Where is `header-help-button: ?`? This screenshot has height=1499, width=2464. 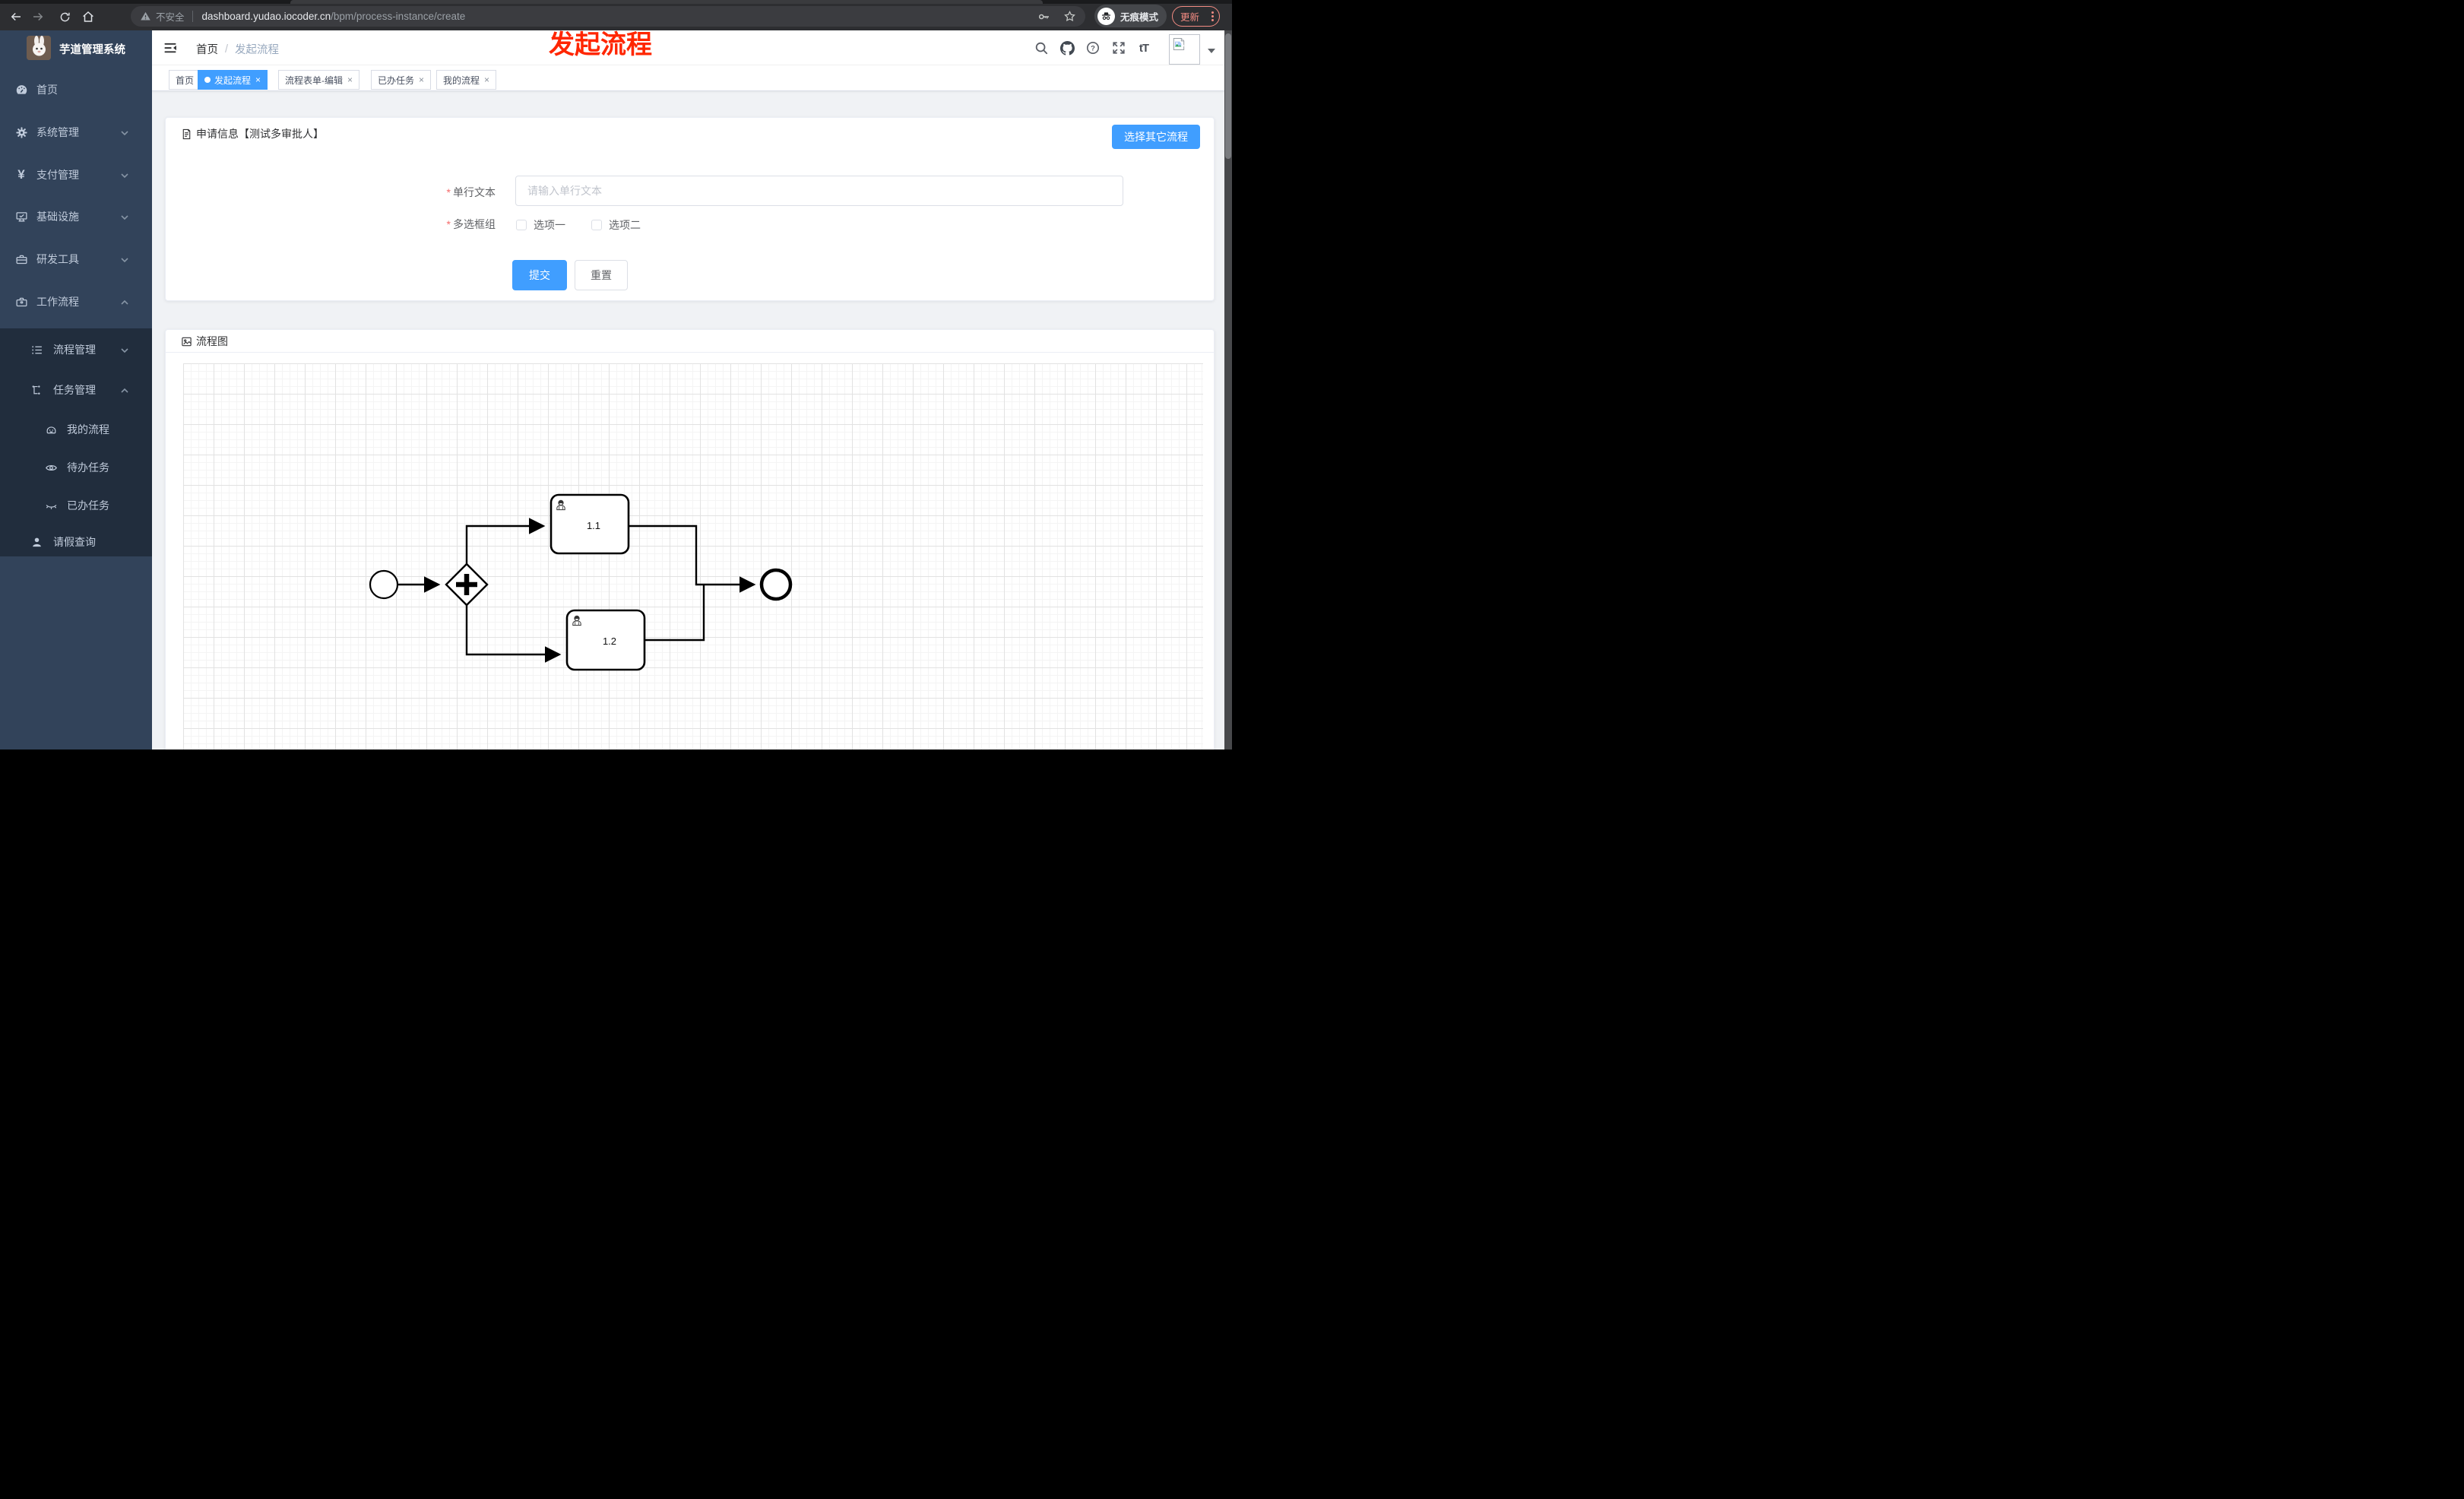 header-help-button: ? is located at coordinates (1093, 48).